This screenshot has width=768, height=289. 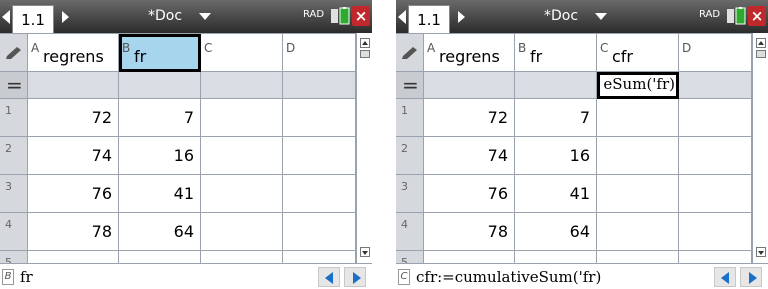 I want to click on cell-value: 16, so click(x=579, y=155).